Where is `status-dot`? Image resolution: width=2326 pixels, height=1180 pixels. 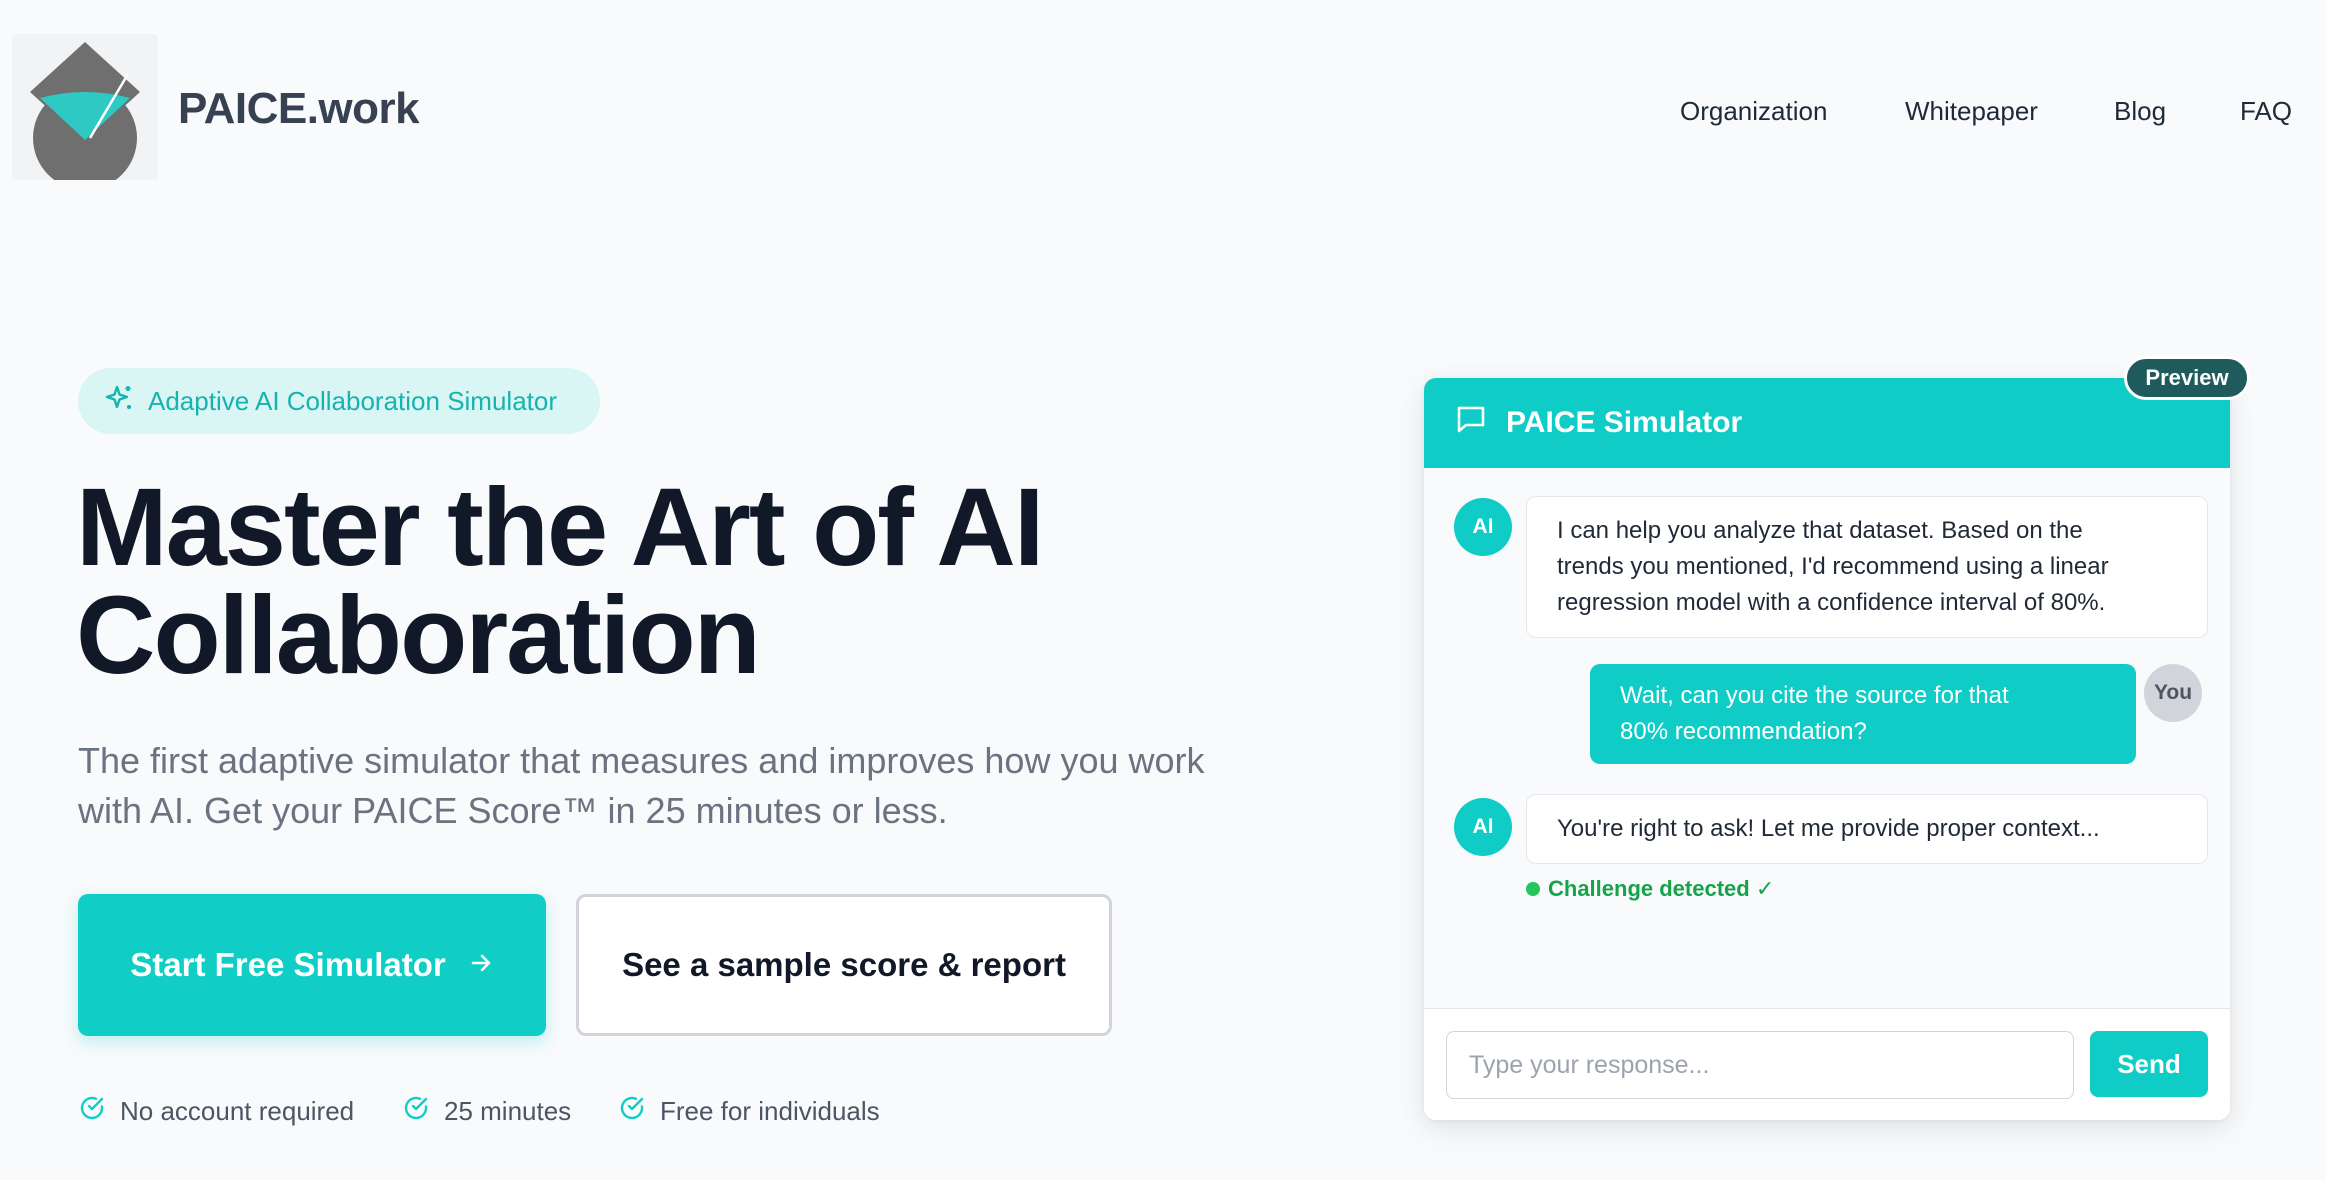 status-dot is located at coordinates (1533, 889).